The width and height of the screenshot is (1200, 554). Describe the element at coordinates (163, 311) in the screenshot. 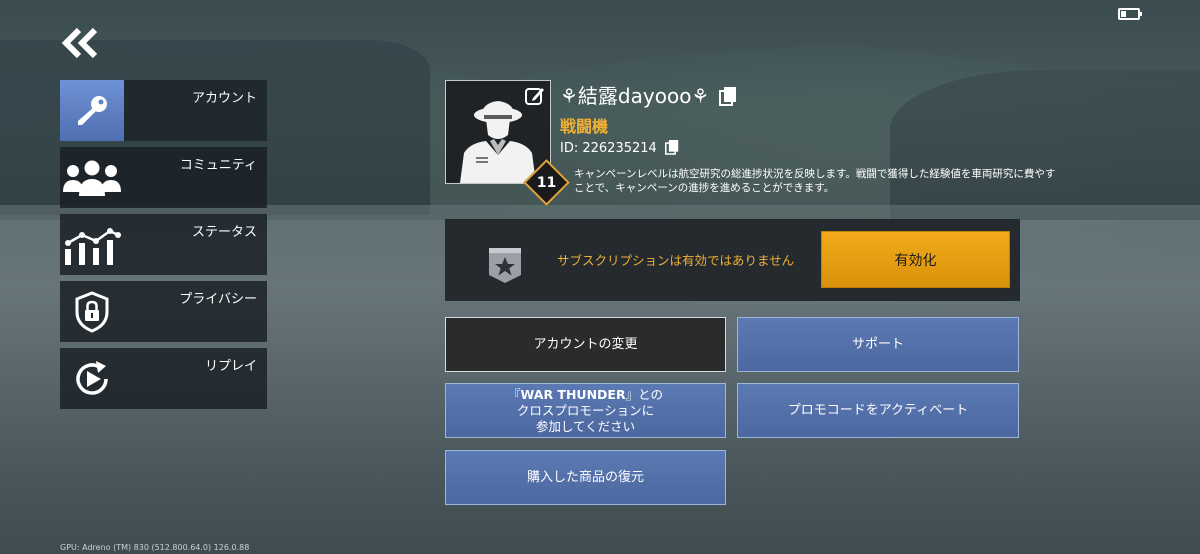

I see `sidebar-item-privacy: プライバシー` at that location.